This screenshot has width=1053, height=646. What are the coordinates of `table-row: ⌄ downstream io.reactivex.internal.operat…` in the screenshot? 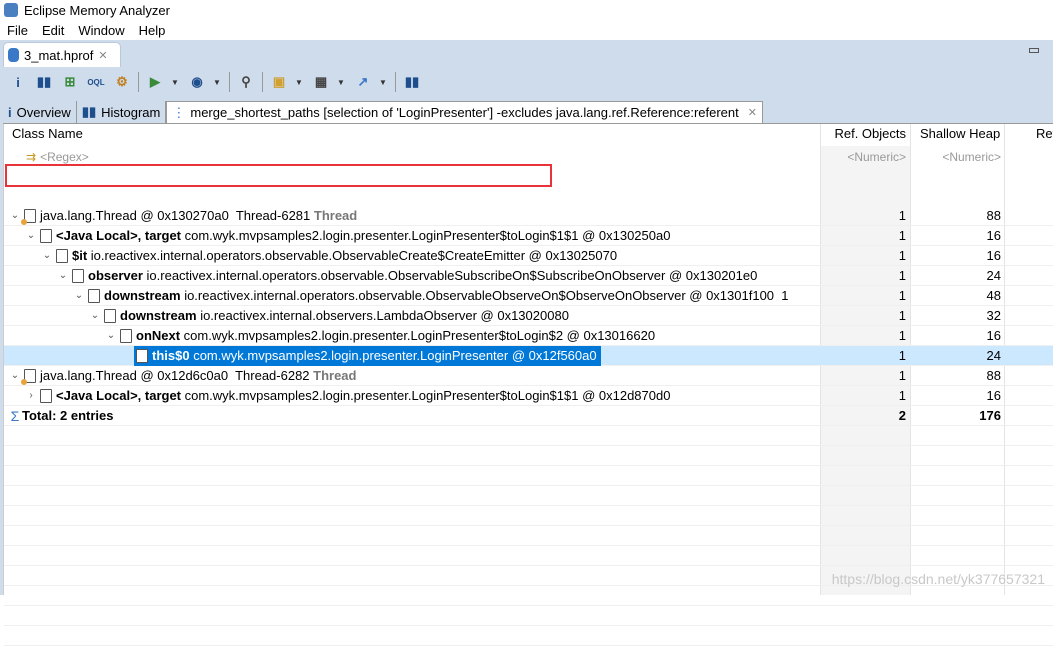 It's located at (528, 296).